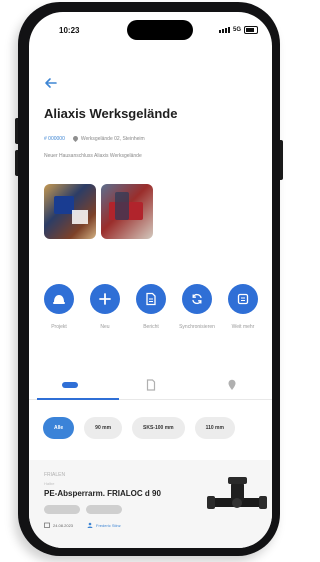 This screenshot has height=562, width=320. What do you see at coordinates (54, 139) in the screenshot?
I see `project-id: # 000000` at bounding box center [54, 139].